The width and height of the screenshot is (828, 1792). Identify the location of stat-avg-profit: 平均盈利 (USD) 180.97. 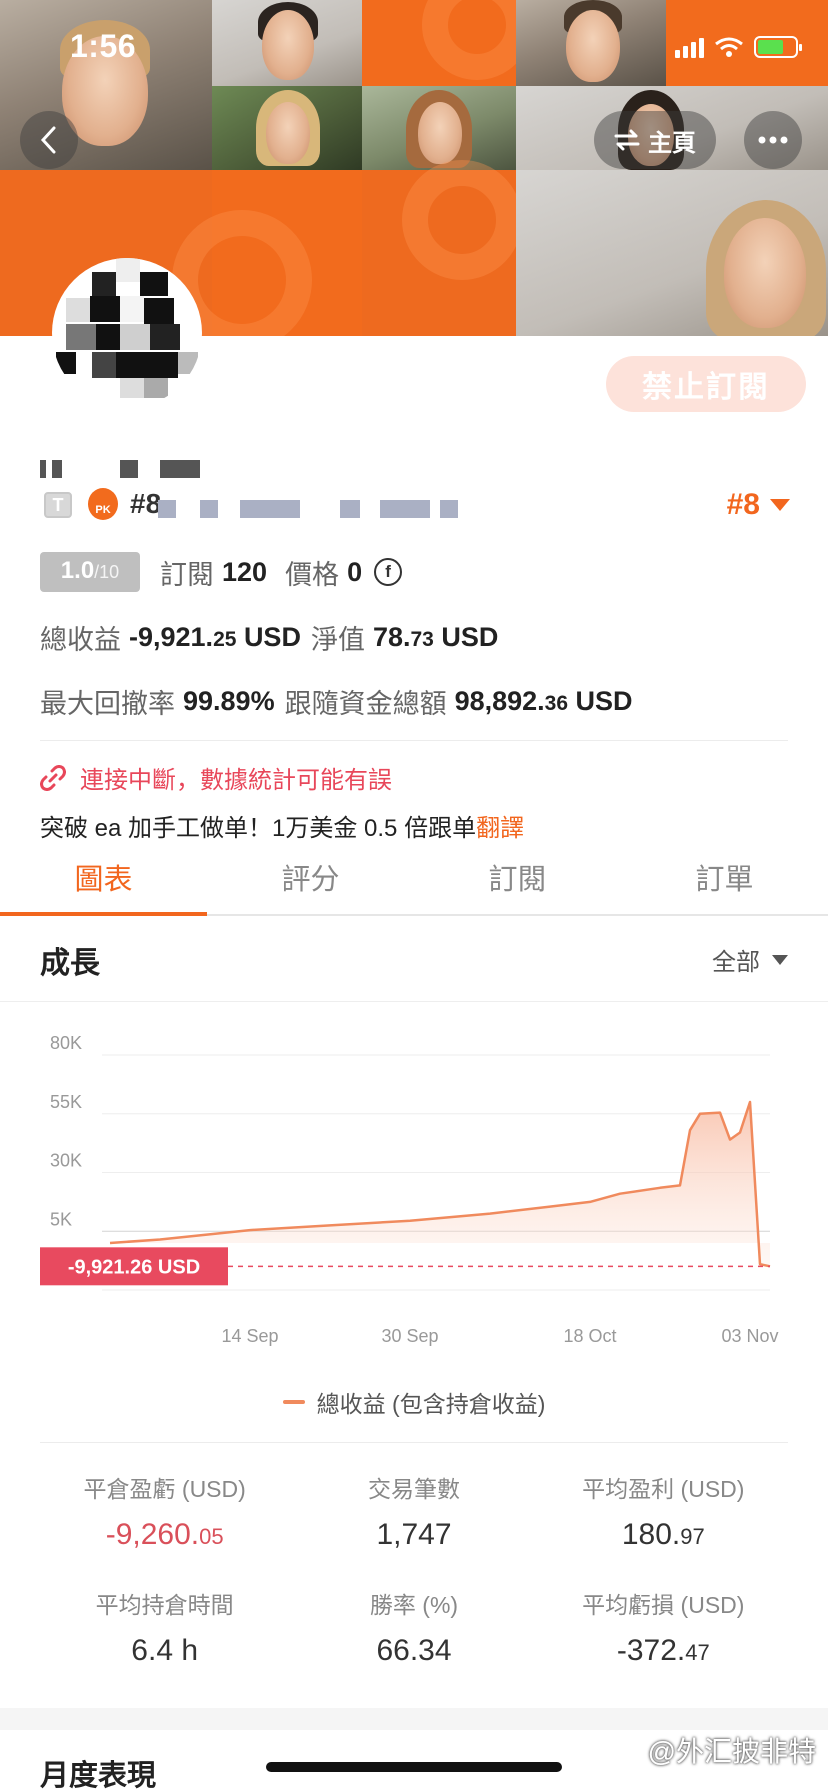
(663, 1513).